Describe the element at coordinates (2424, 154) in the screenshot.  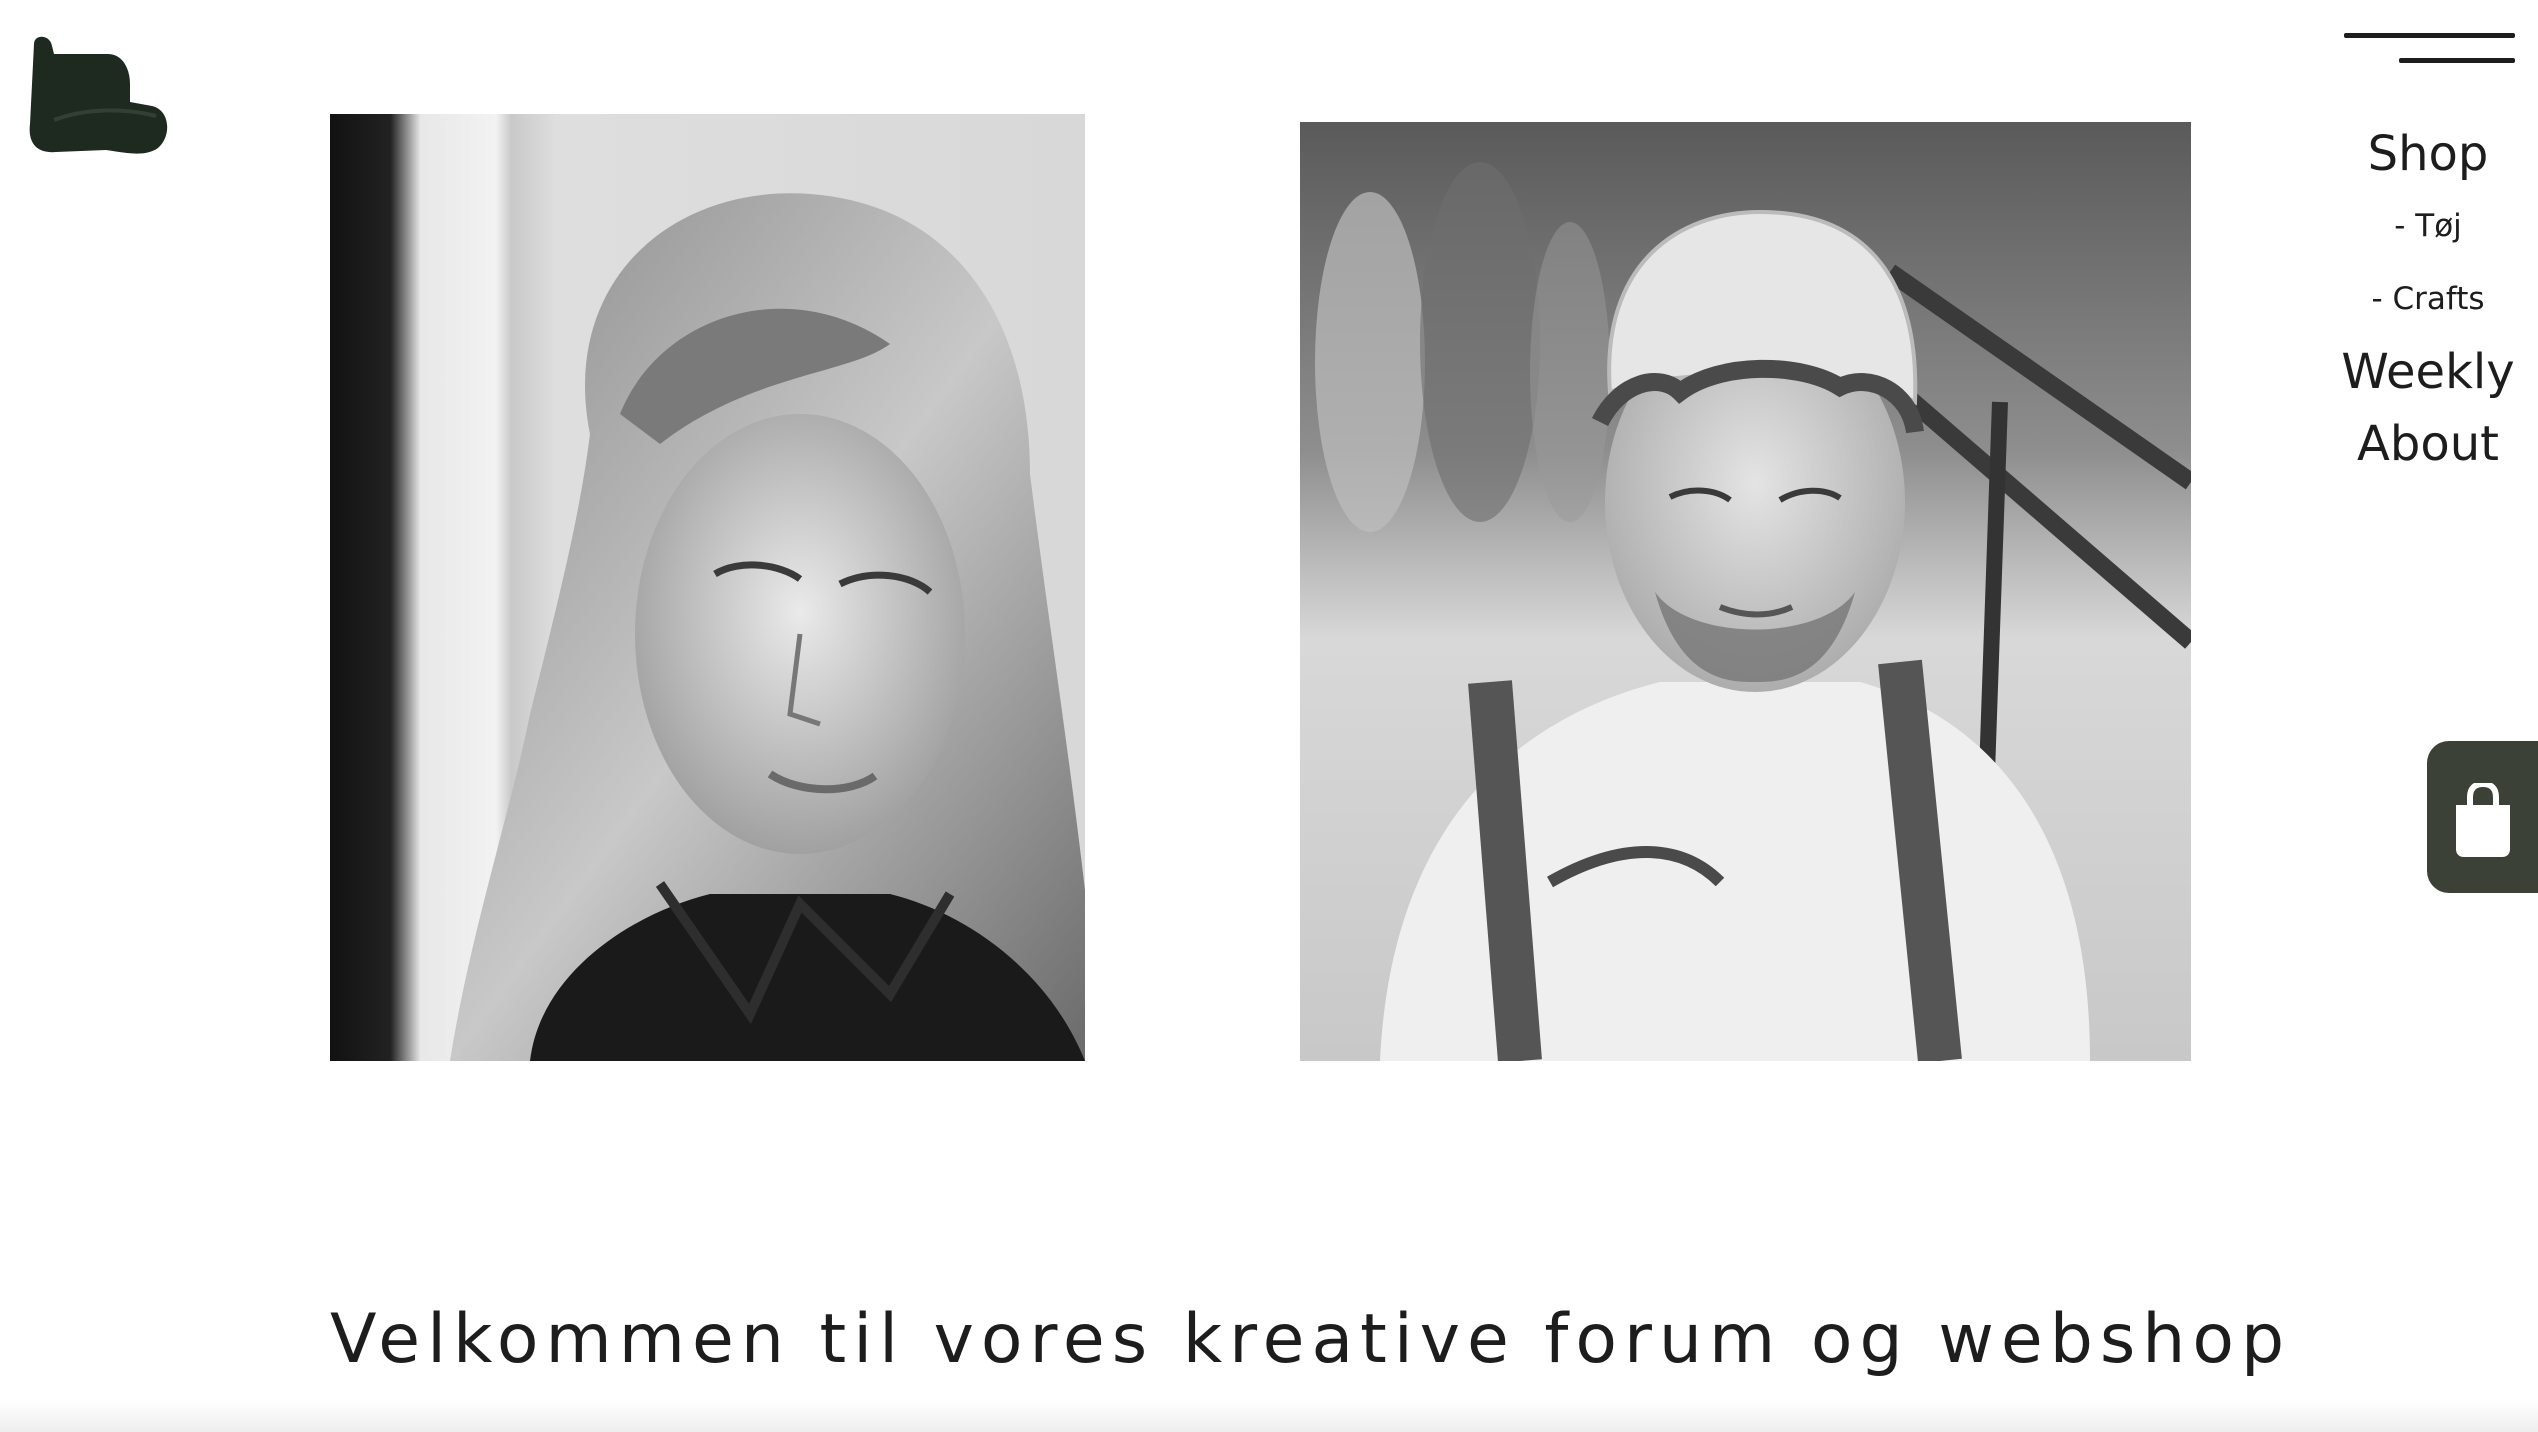
I see `nav-shop: Shop` at that location.